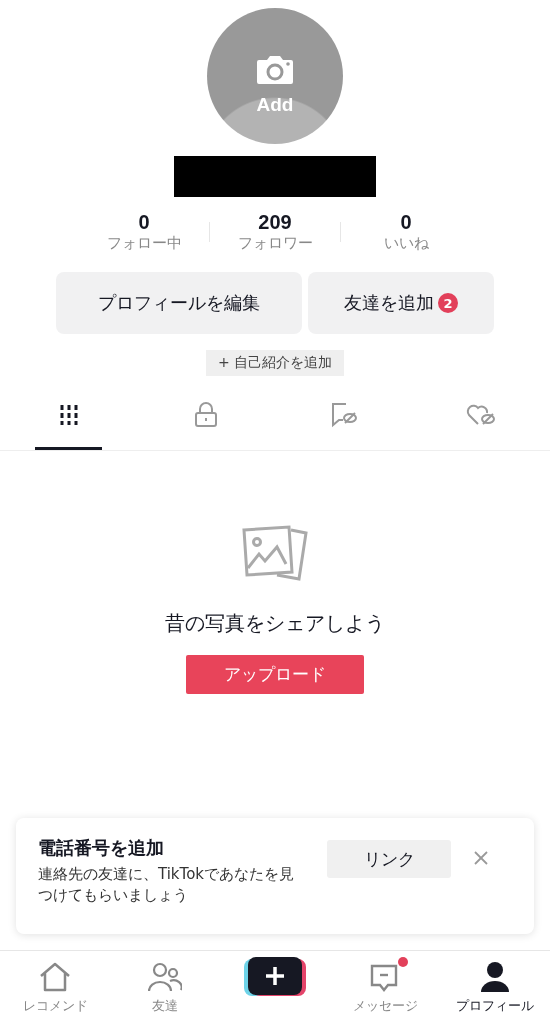 The image size is (550, 1024). I want to click on close-icon, so click(481, 858).